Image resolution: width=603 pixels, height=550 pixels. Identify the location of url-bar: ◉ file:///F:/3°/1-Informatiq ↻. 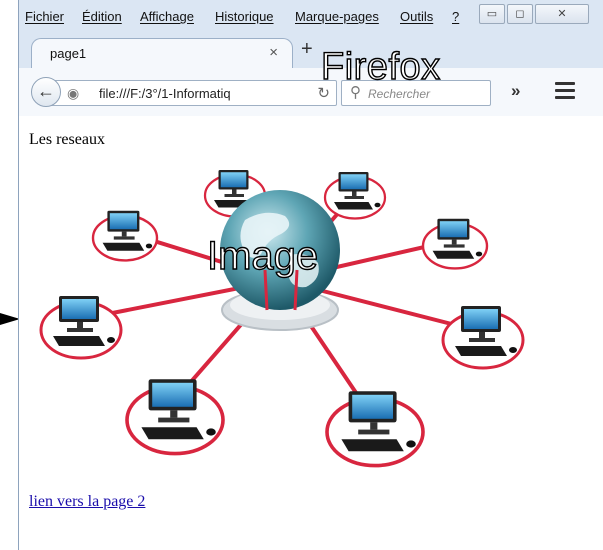
(192, 93).